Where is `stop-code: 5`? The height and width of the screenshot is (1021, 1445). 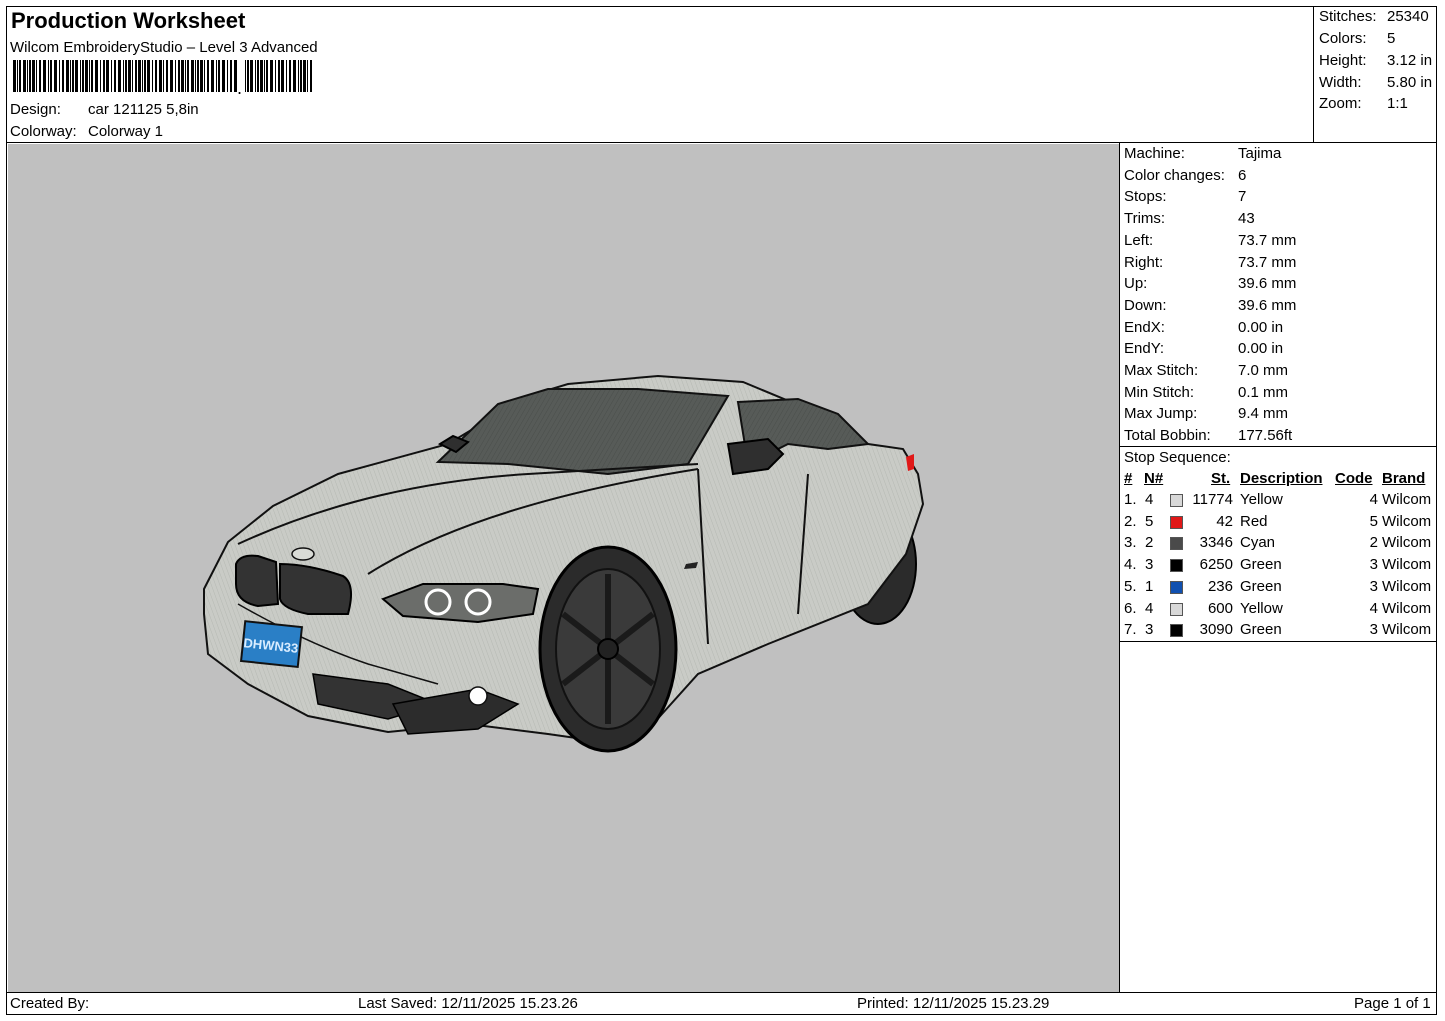
stop-code: 5 is located at coordinates (1373, 521).